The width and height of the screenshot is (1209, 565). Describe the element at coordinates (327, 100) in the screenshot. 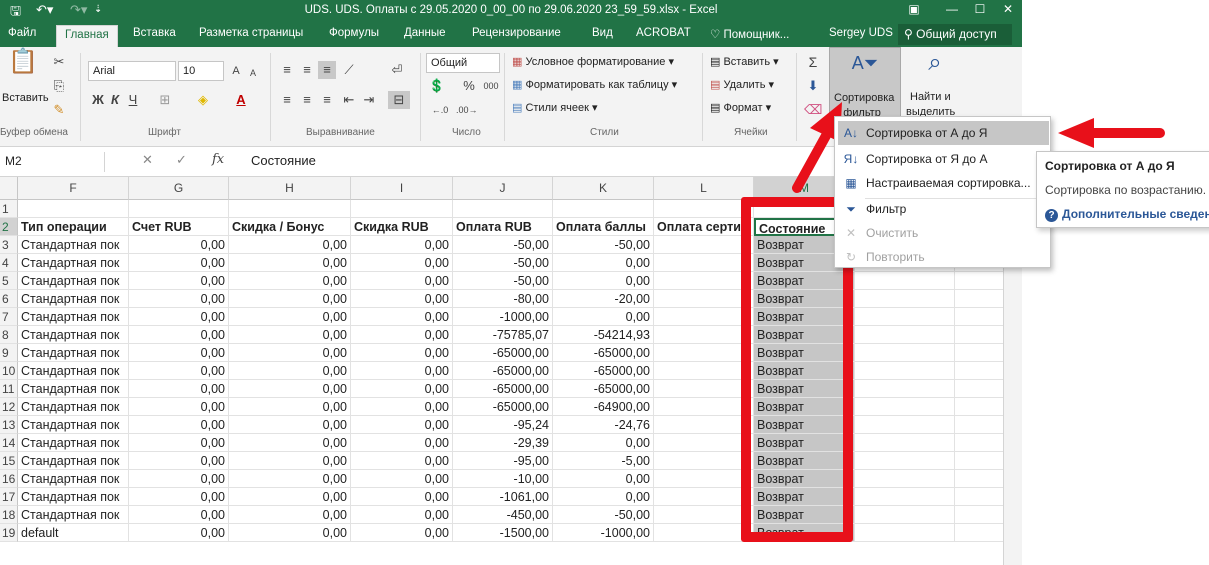

I see `align-right-icon: ≡` at that location.